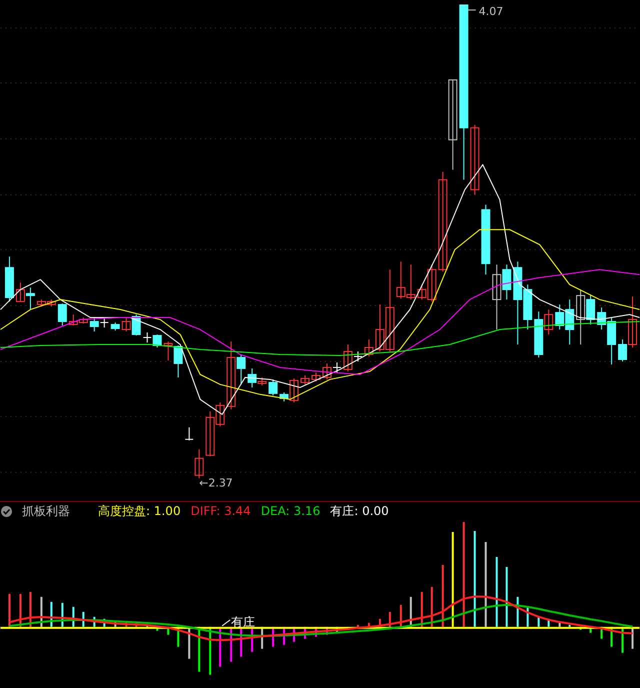  I want to click on indicator-reading: DEA: 3.16, so click(290, 511).